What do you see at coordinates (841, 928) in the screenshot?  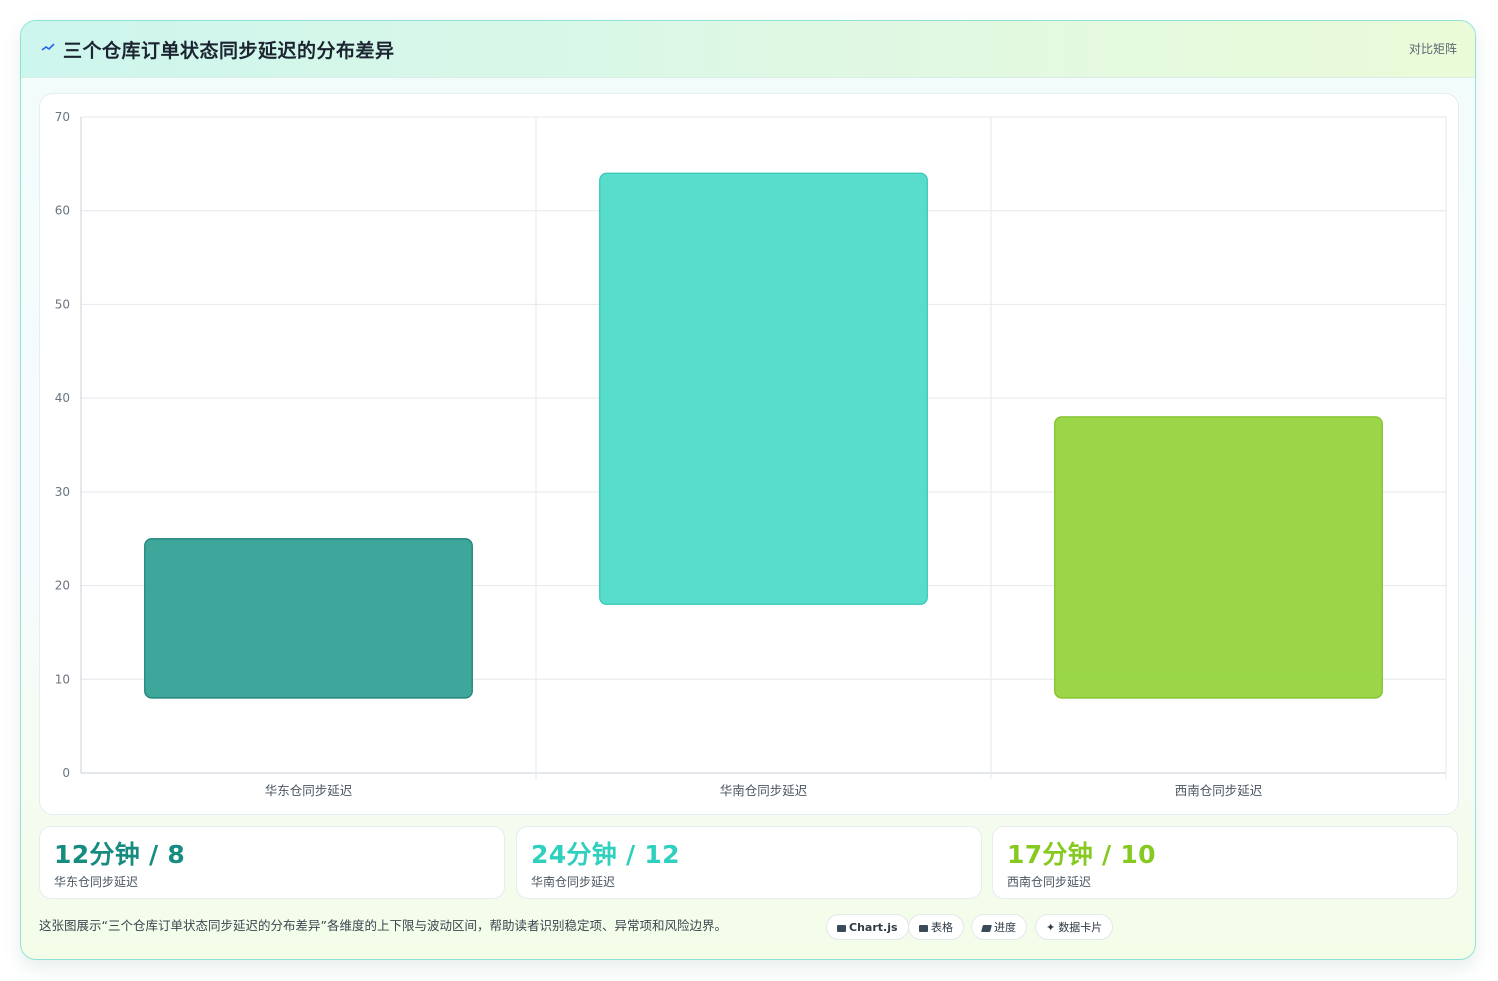 I see `chart-icon` at bounding box center [841, 928].